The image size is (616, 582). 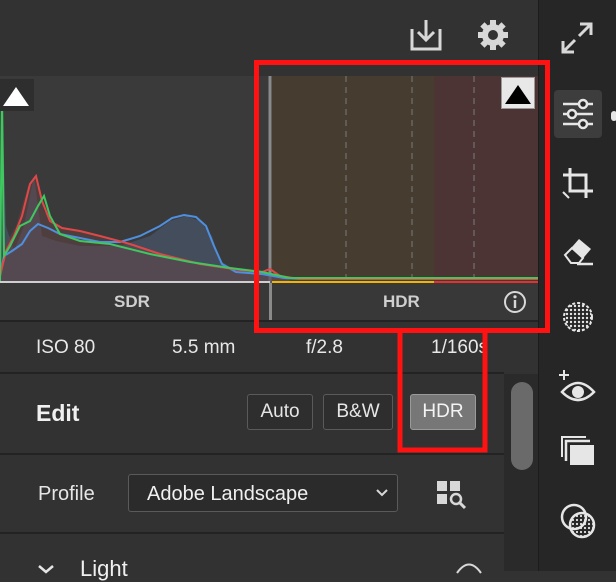 What do you see at coordinates (443, 412) in the screenshot?
I see `hdr-button: HDR` at bounding box center [443, 412].